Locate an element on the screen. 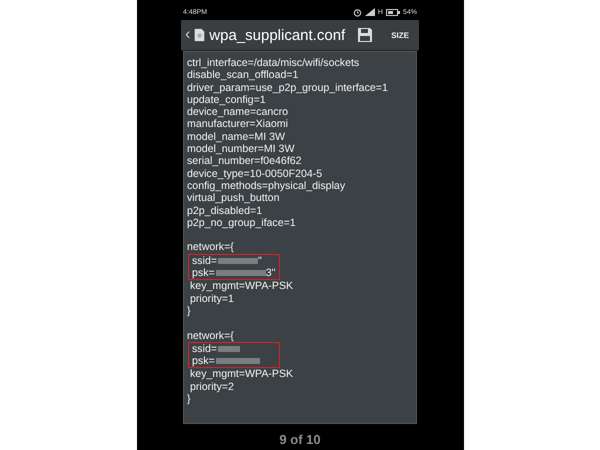 The image size is (600, 450). page-counter: 9 of 10 is located at coordinates (300, 439).